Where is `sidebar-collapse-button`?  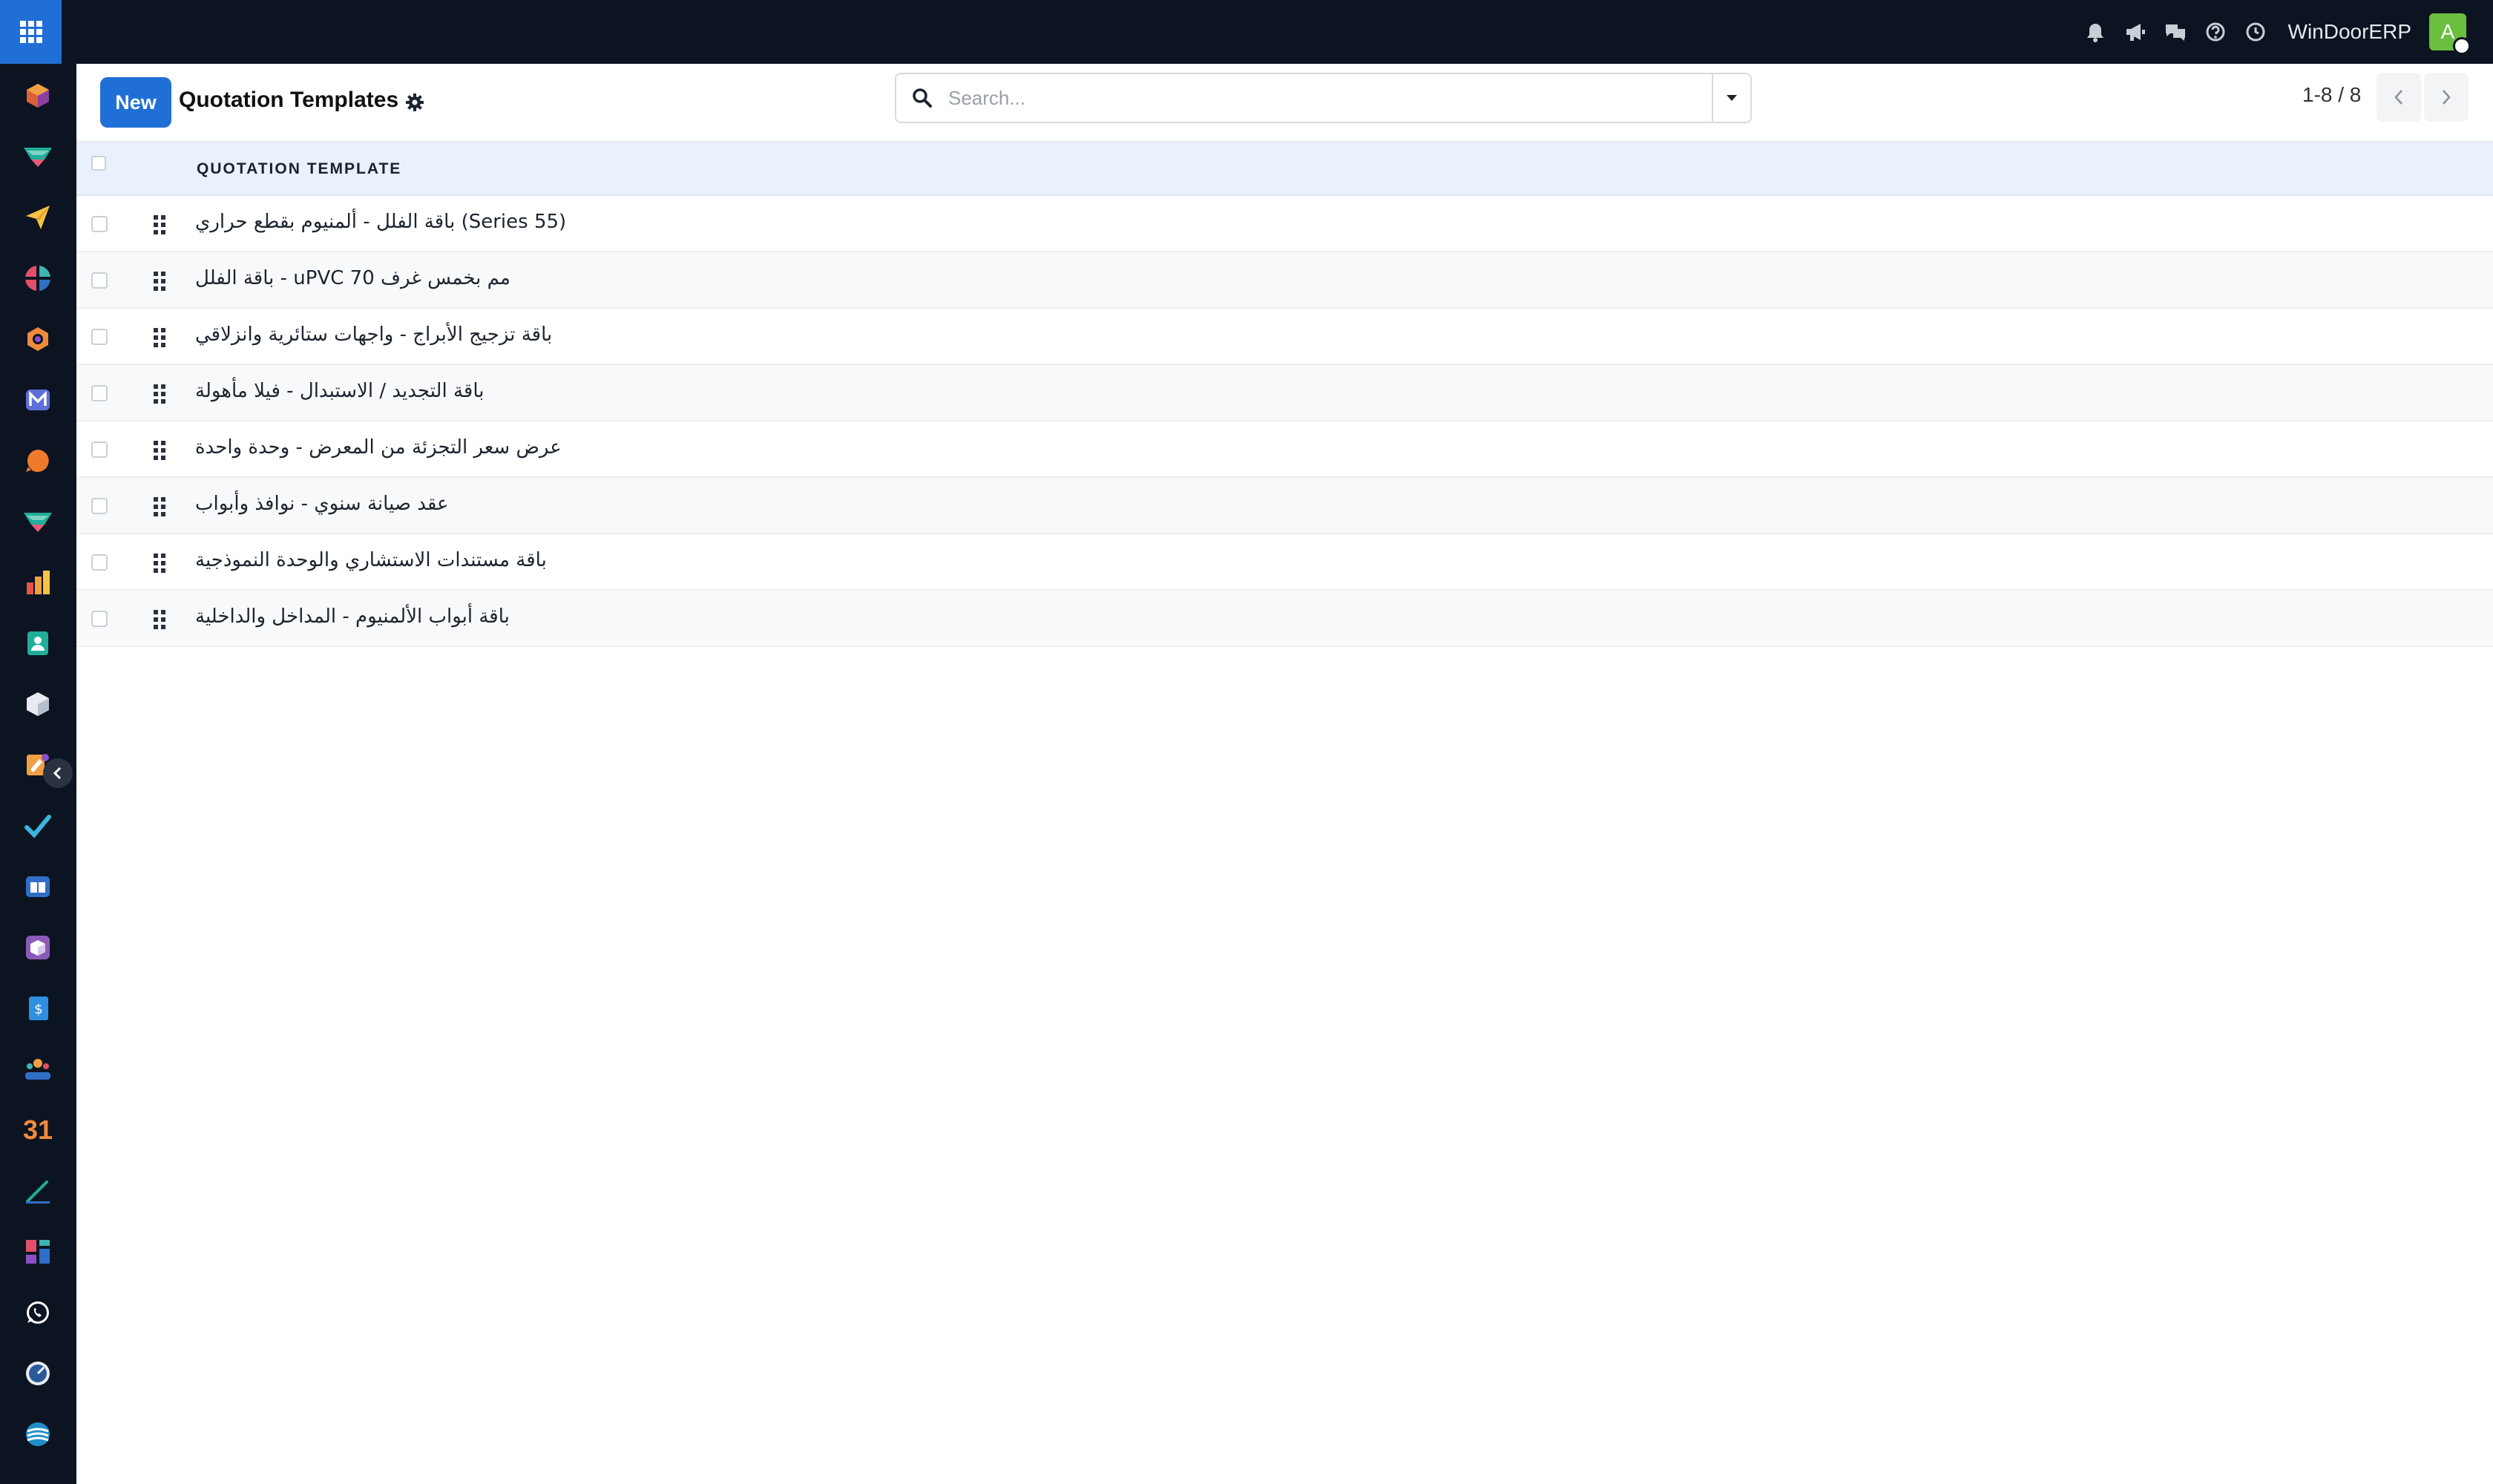 sidebar-collapse-button is located at coordinates (58, 773).